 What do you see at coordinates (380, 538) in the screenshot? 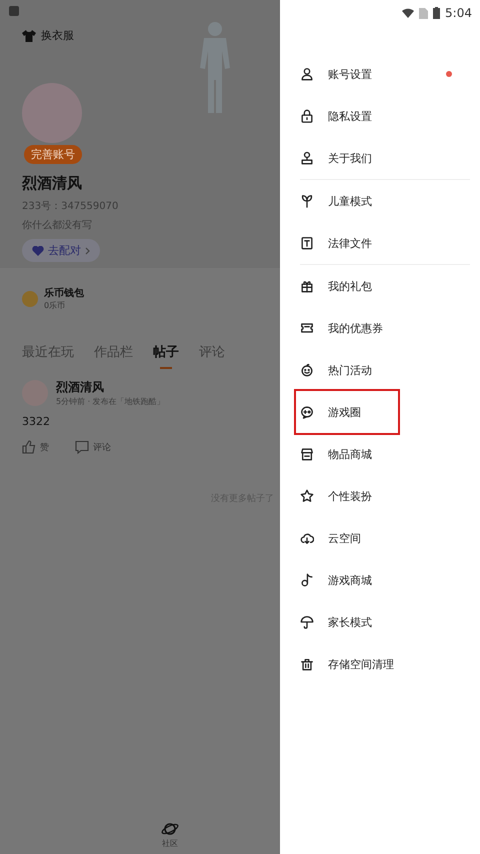
I see `menu-item: 云空间` at bounding box center [380, 538].